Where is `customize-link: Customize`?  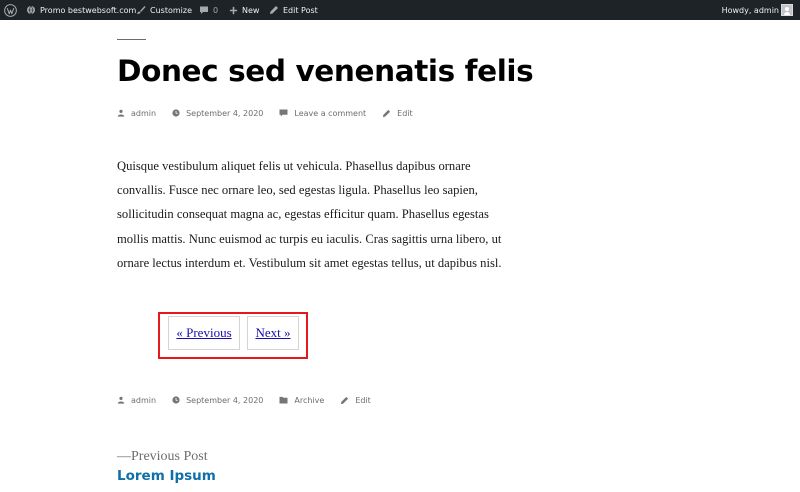 customize-link: Customize is located at coordinates (164, 10).